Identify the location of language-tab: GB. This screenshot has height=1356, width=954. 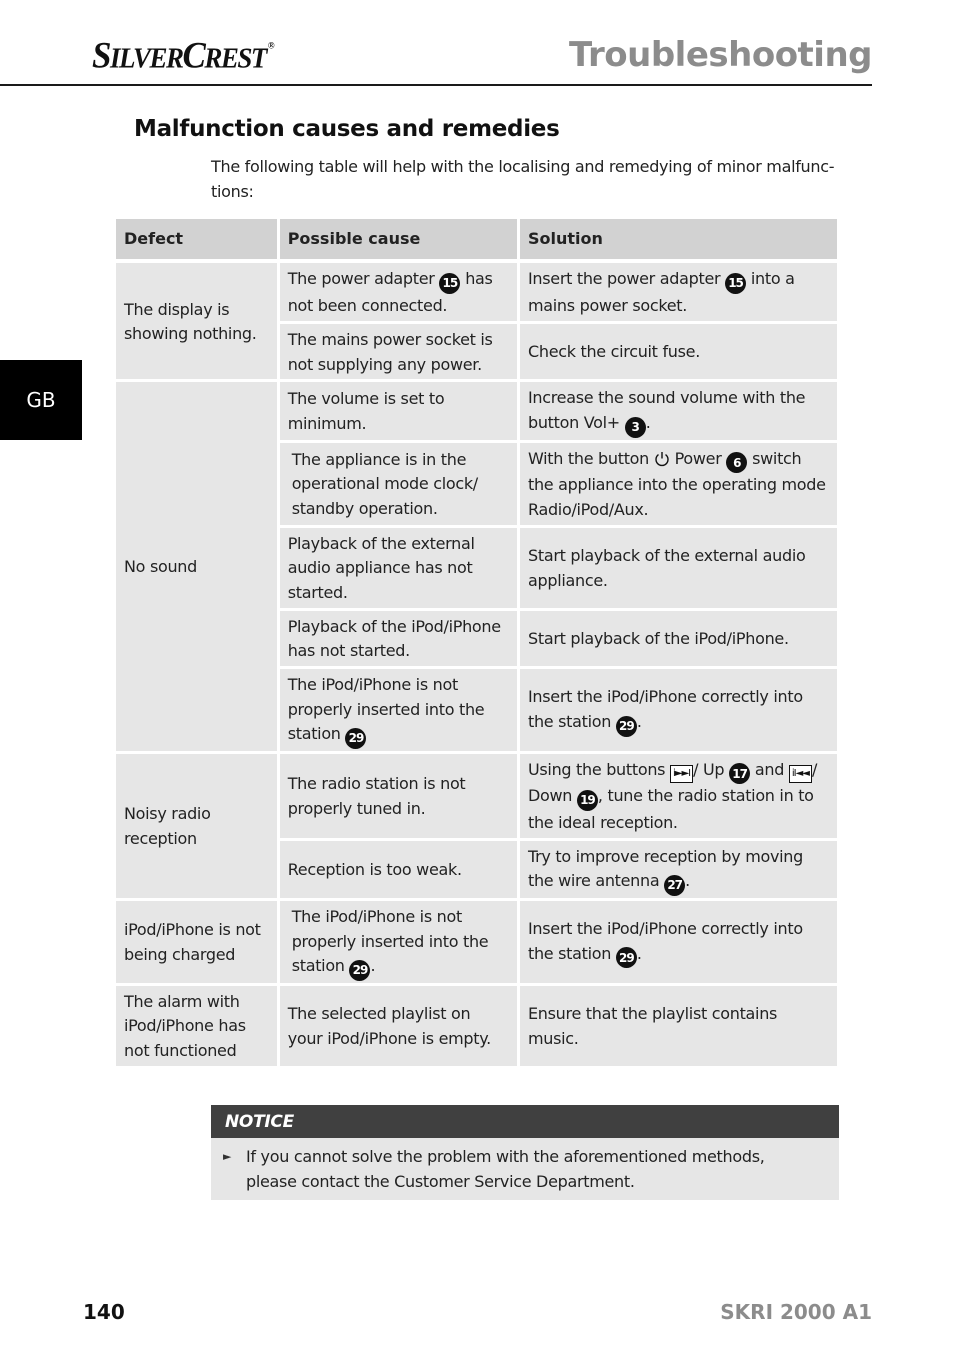
(41, 400).